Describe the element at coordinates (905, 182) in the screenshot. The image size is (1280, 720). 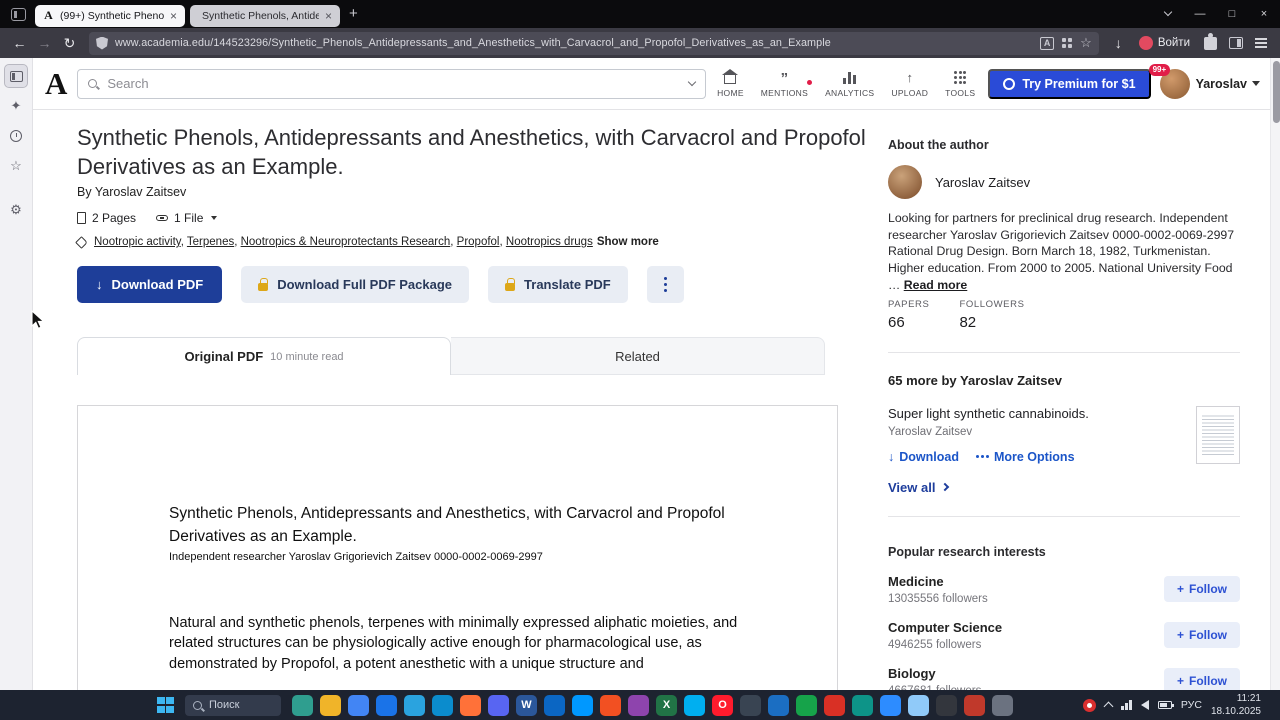
I see `author-avatar` at that location.